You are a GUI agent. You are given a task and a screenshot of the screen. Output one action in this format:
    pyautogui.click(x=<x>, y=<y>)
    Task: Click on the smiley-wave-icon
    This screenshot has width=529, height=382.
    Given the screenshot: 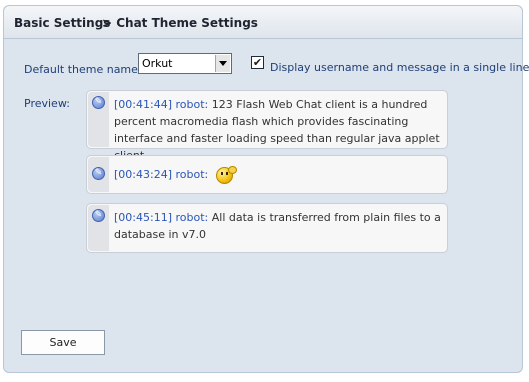 What is the action you would take?
    pyautogui.click(x=226, y=174)
    